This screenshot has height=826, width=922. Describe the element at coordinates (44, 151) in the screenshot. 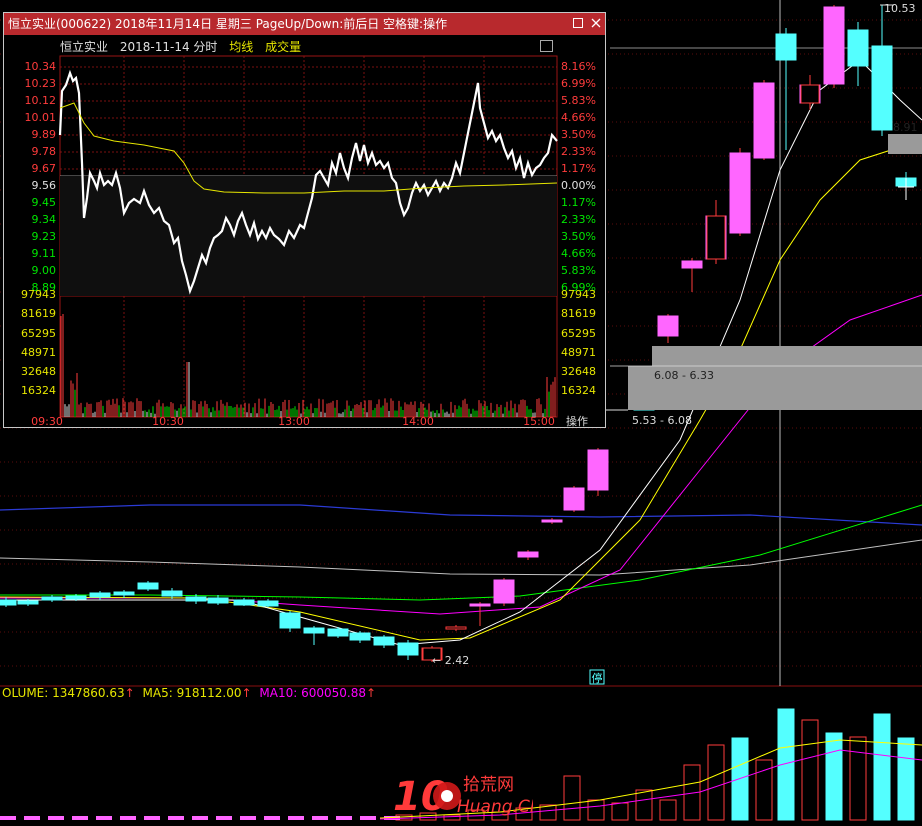

I see `price-tick-label: 9.78` at that location.